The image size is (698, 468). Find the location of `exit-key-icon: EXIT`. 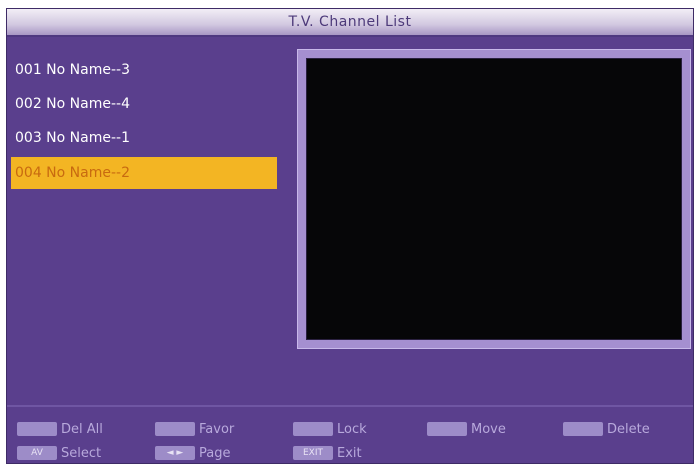

exit-key-icon: EXIT is located at coordinates (313, 453).